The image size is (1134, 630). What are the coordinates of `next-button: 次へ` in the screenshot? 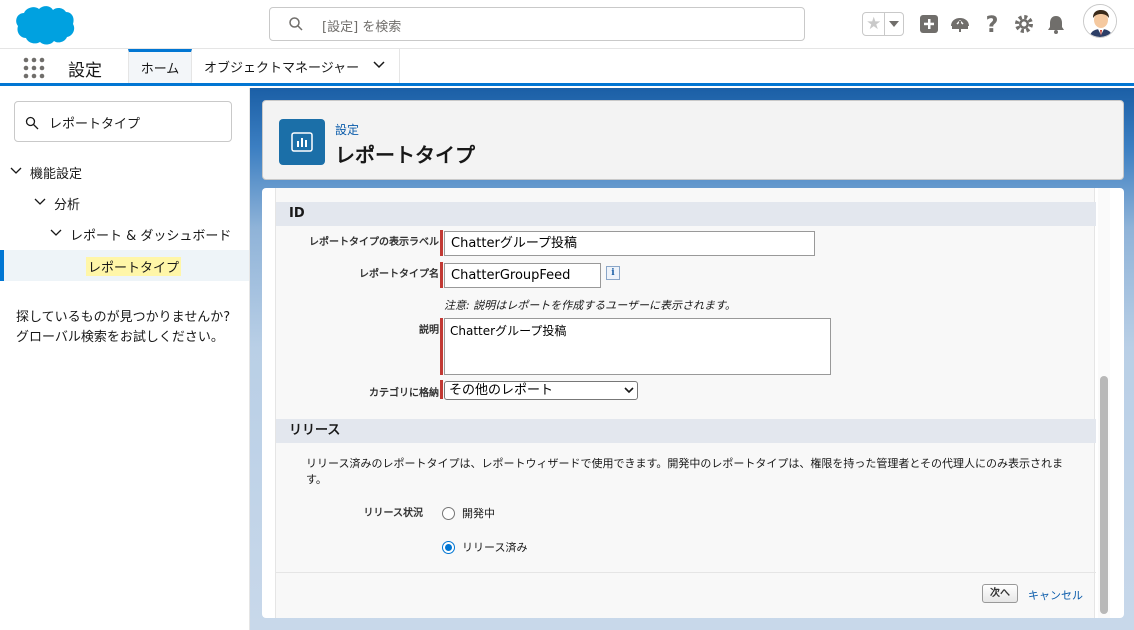 It's located at (1000, 593).